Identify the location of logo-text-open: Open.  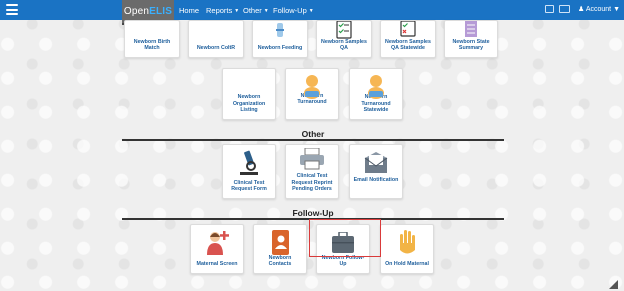
(136, 11).